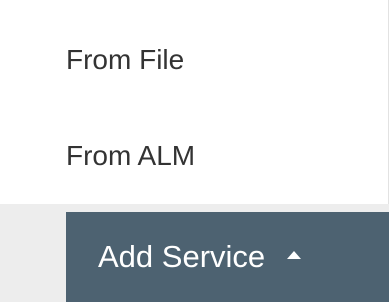 This screenshot has width=389, height=302. Describe the element at coordinates (294, 255) in the screenshot. I see `caret-up-icon` at that location.